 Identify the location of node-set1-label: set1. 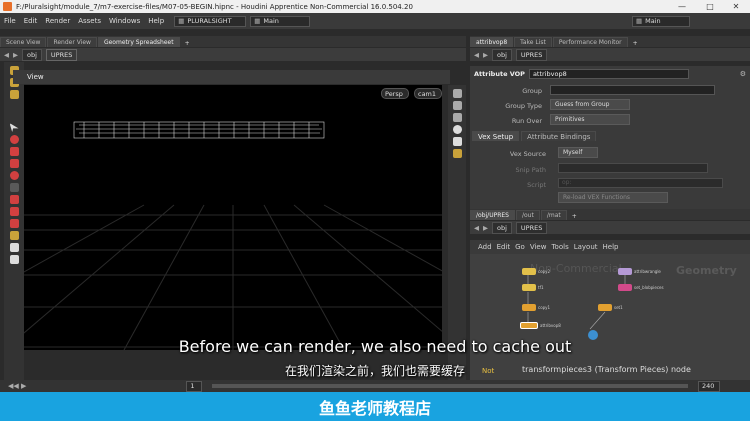
(618, 307).